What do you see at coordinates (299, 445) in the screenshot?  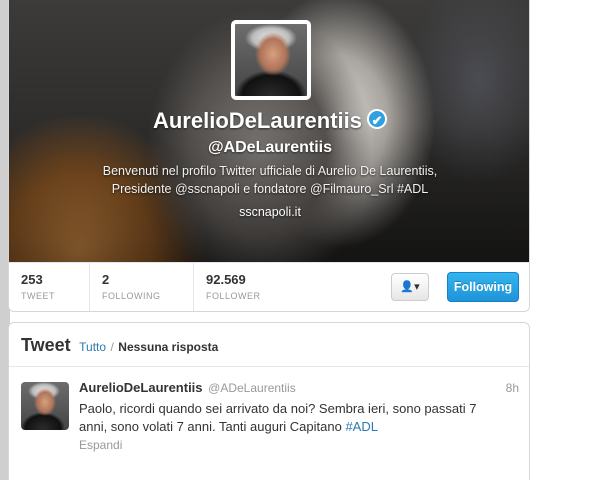 I see `tweet-expand-link: Espandi` at bounding box center [299, 445].